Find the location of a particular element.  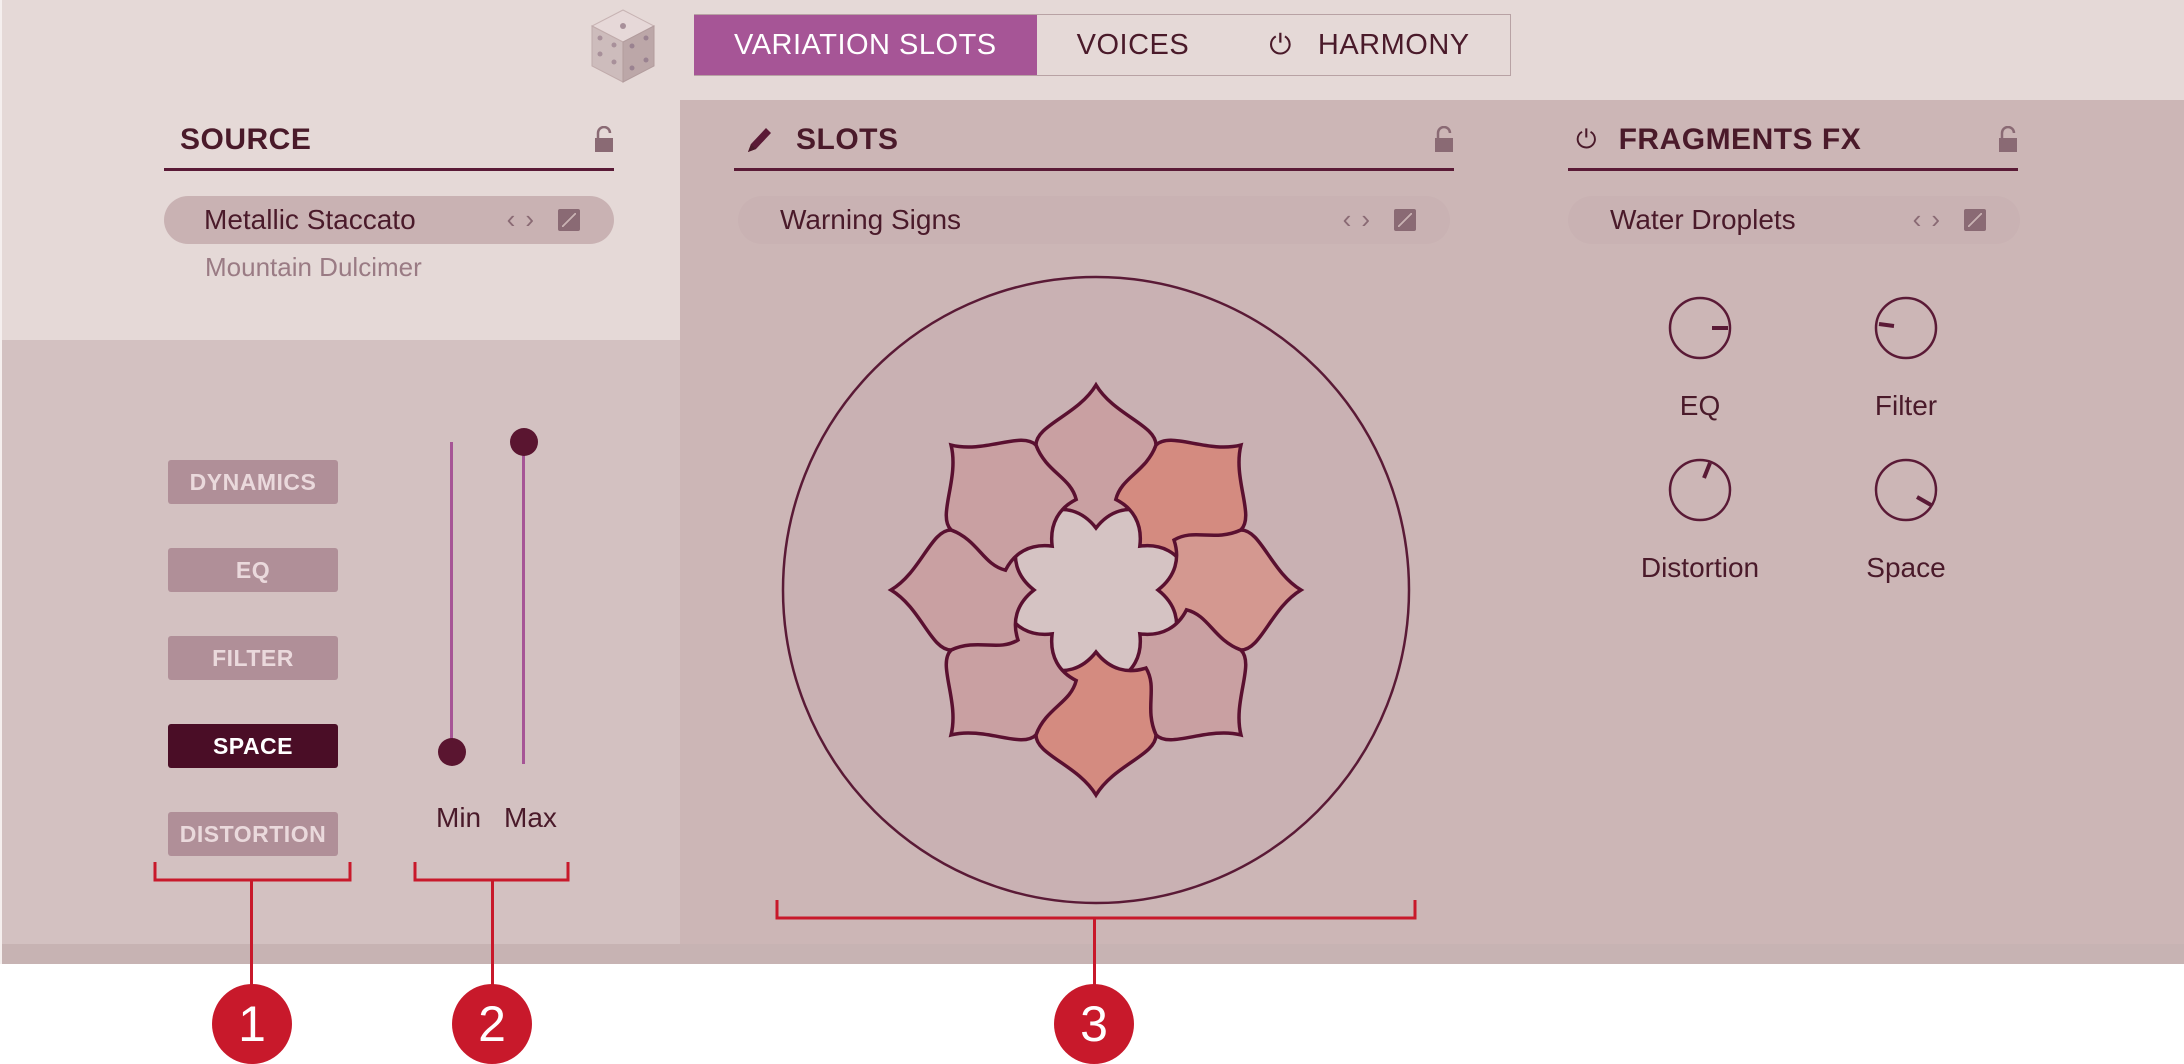

fragments-fx-preset-selector: Water Droplets ‹› is located at coordinates (1794, 220).